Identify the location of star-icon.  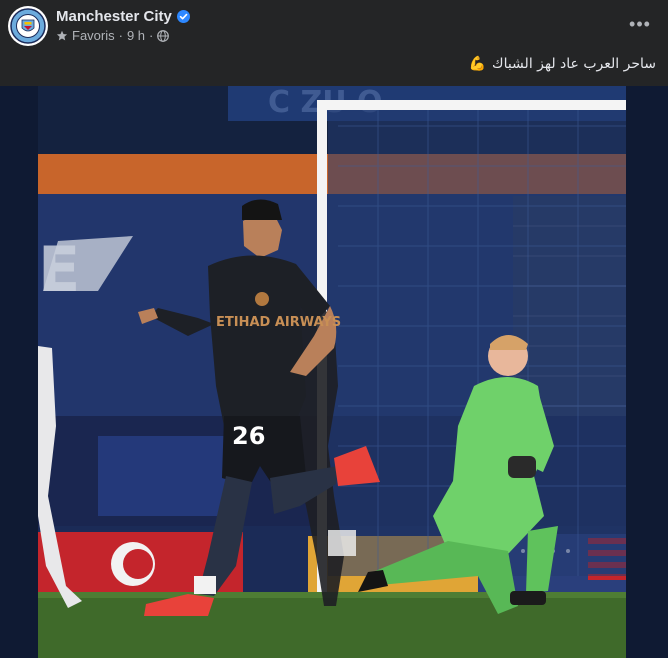
(62, 35).